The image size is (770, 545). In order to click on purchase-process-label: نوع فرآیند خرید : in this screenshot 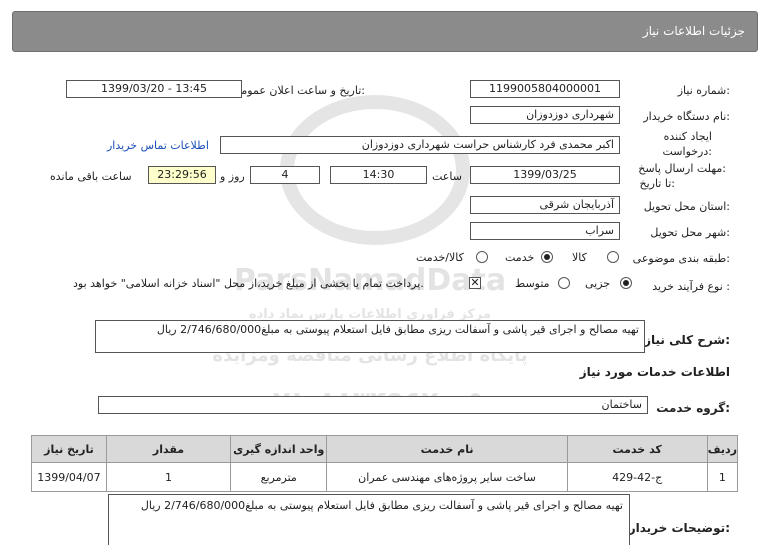, I will do `click(691, 286)`.